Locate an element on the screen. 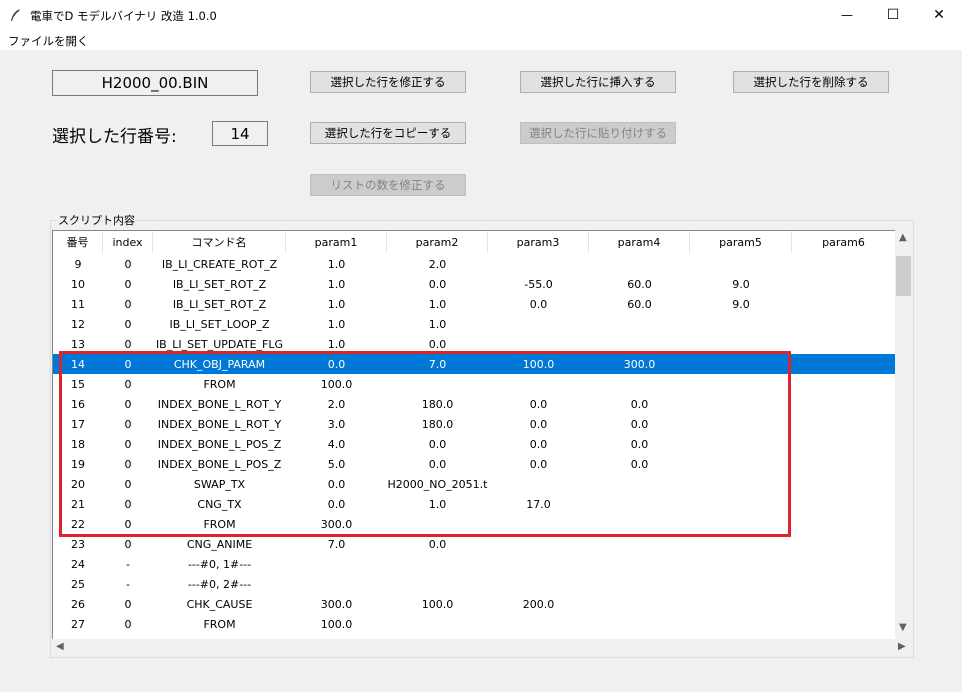 This screenshot has width=962, height=692. table-row: 26 0 CHK_CAUSE 300.0 100.0 200.0 is located at coordinates (474, 604).